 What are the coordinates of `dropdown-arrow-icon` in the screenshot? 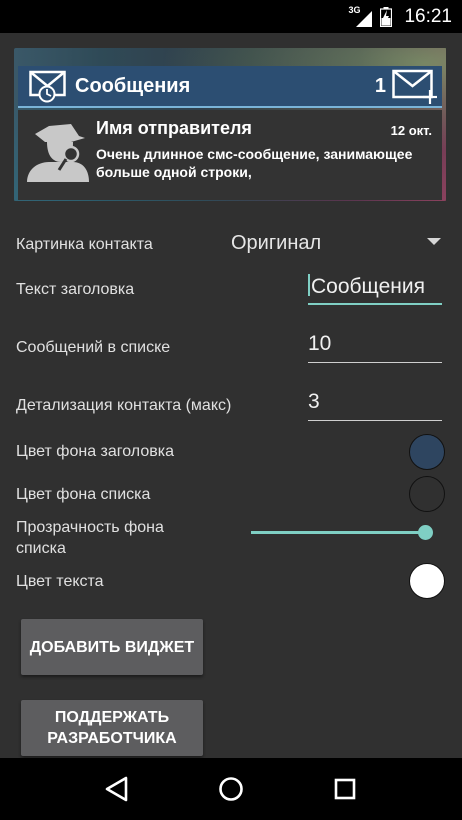 It's located at (434, 241).